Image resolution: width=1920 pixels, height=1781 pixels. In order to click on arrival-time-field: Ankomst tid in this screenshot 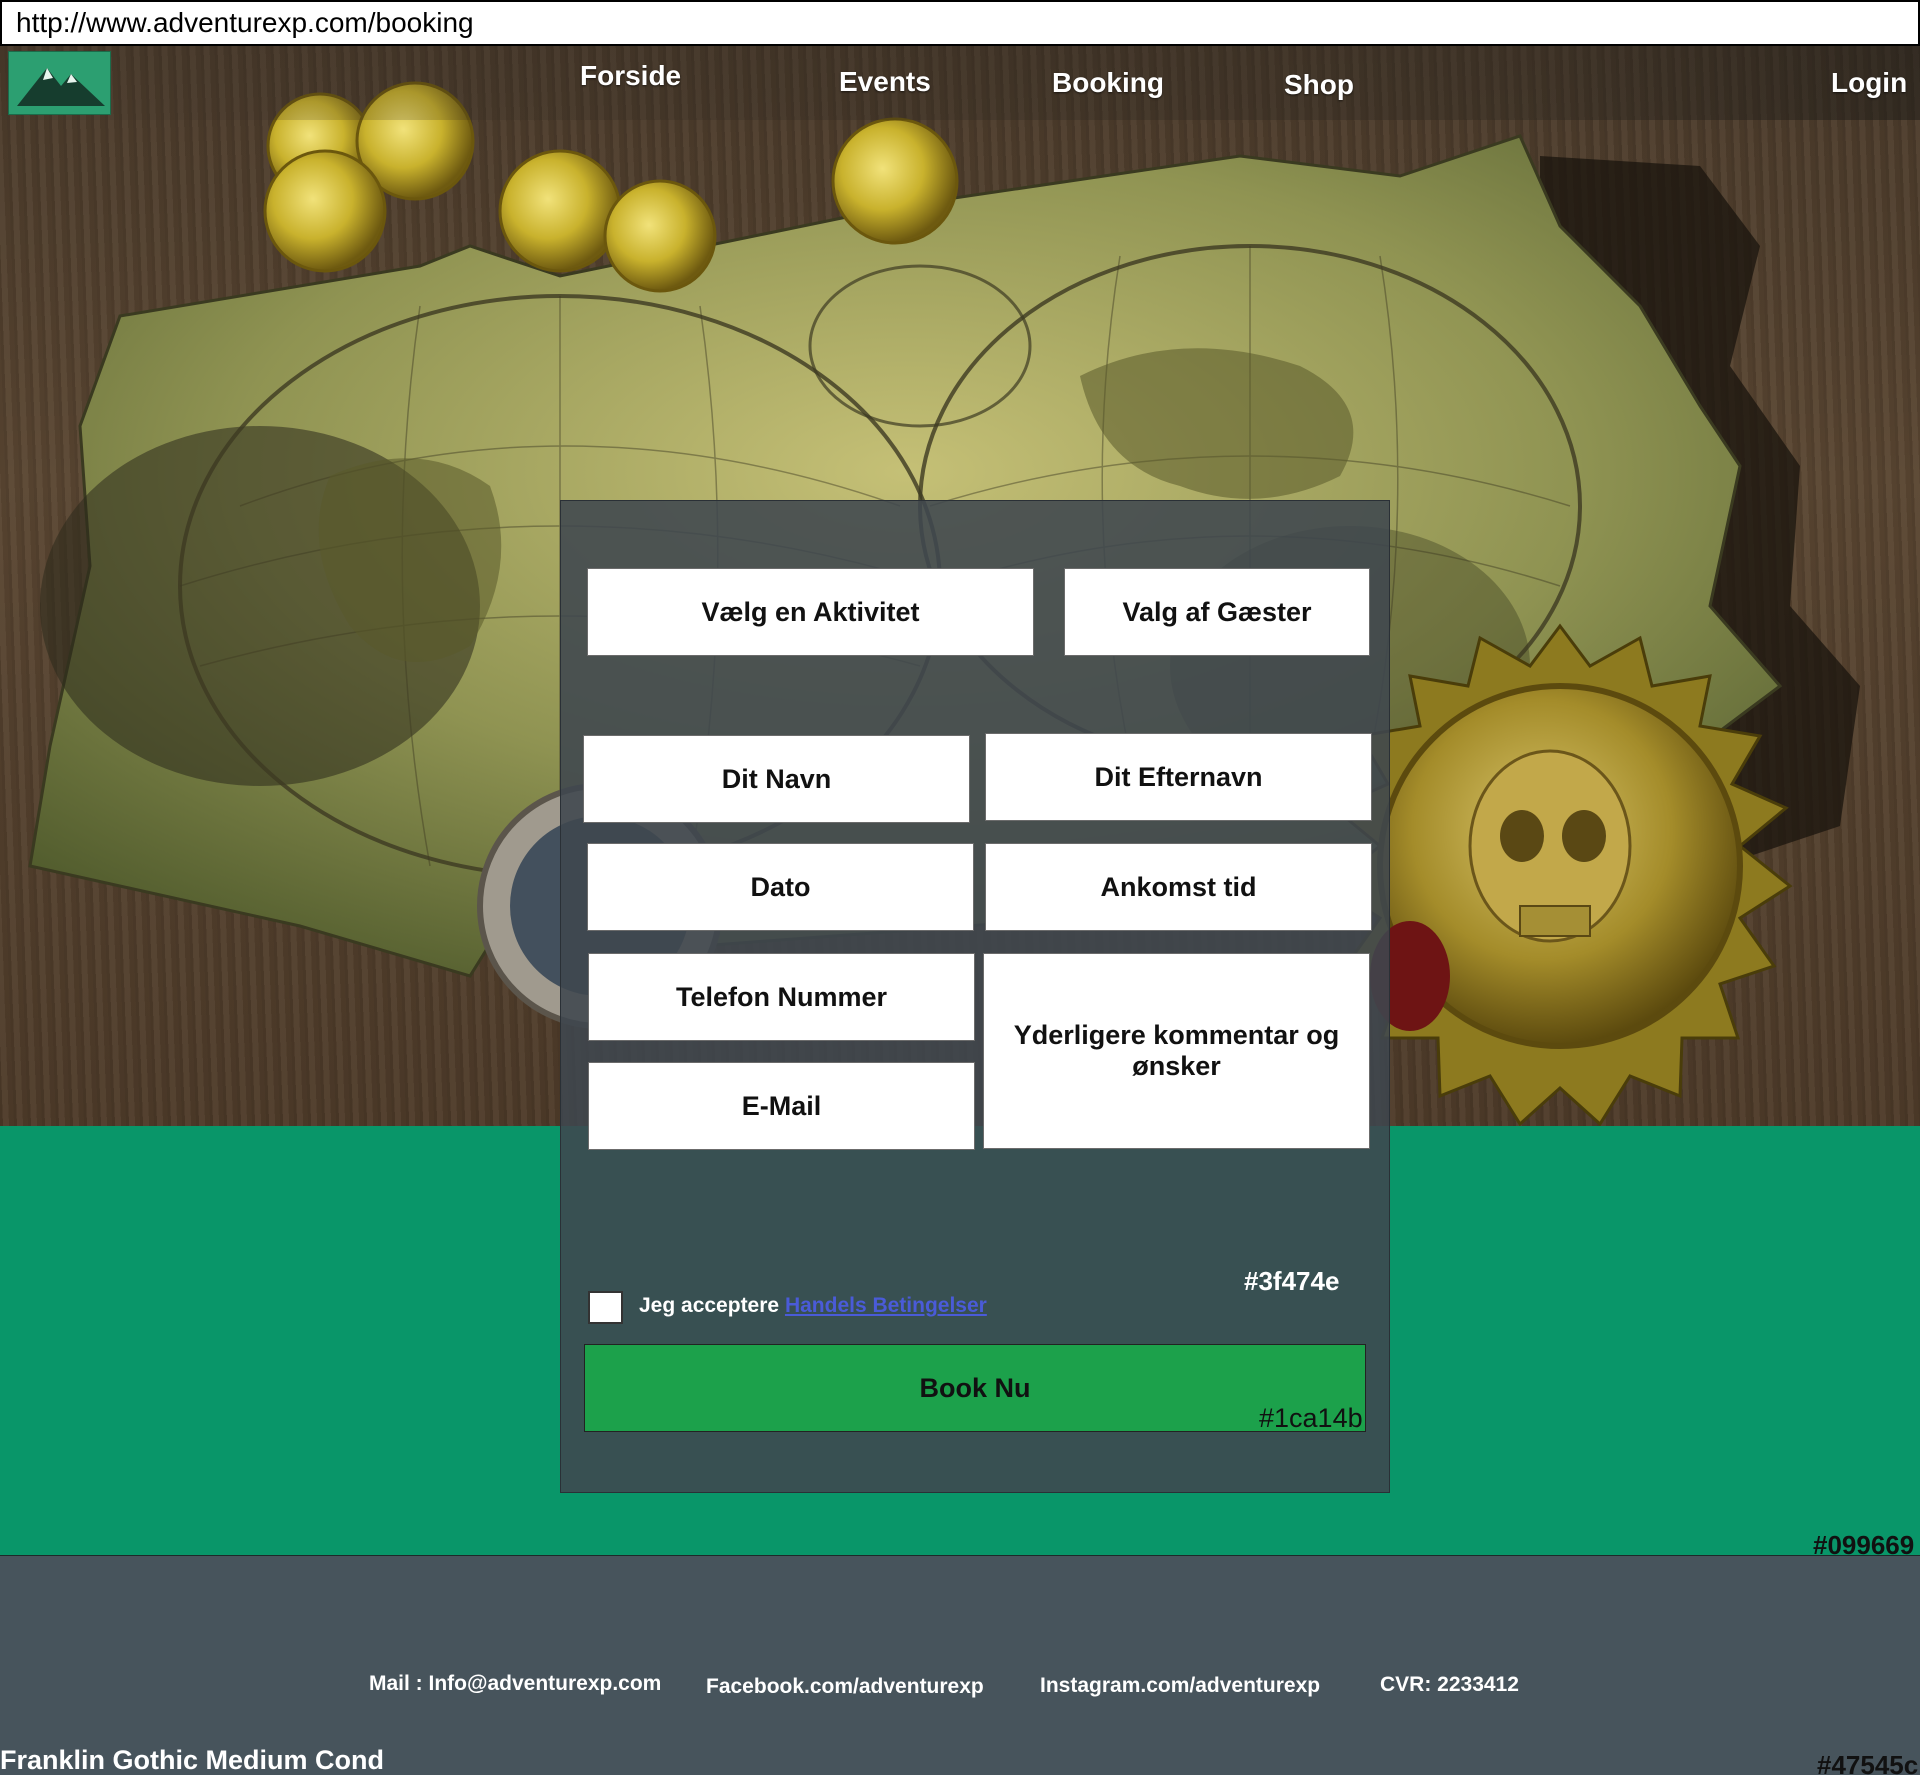, I will do `click(1178, 887)`.